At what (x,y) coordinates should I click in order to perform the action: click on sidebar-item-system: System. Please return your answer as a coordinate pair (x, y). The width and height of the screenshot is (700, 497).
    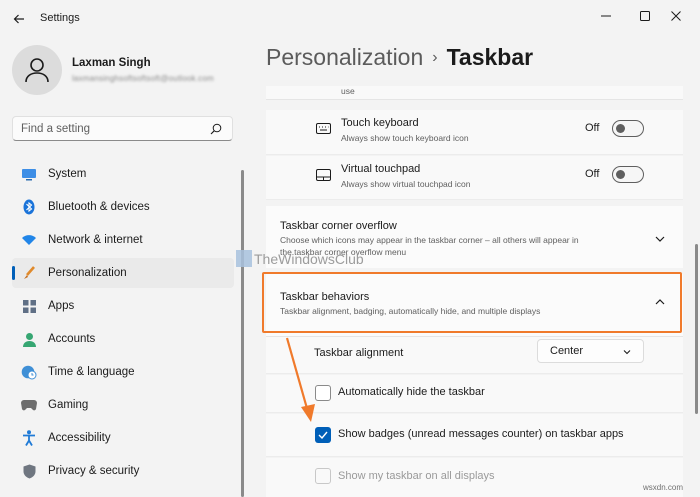
    Looking at the image, I should click on (123, 174).